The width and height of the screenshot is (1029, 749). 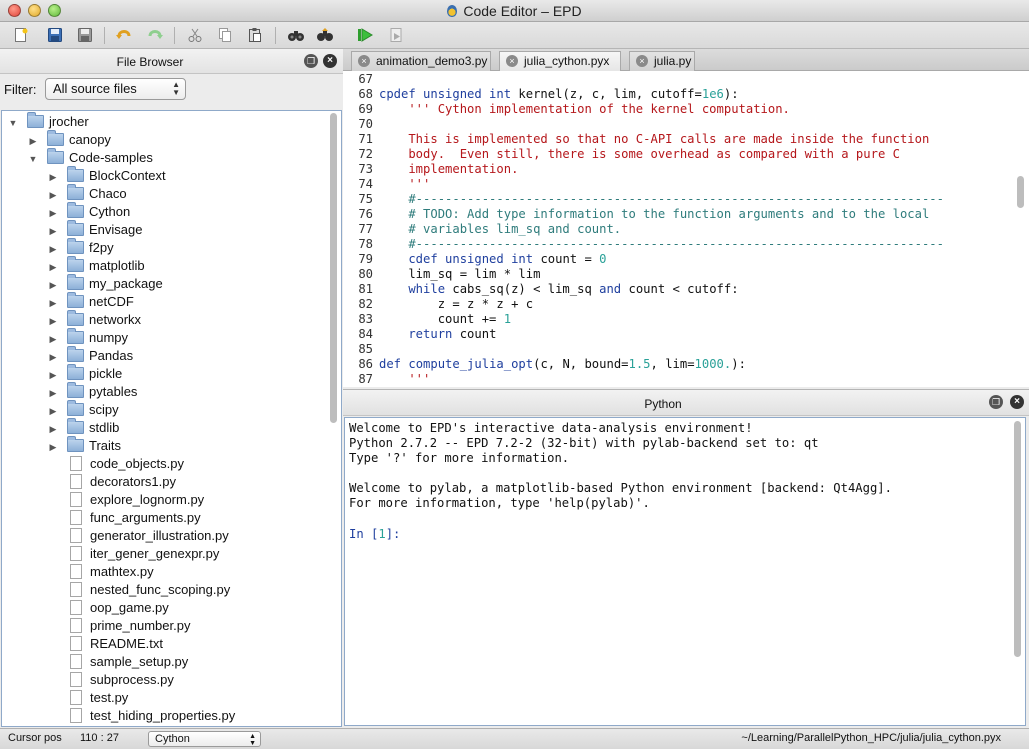 I want to click on tree-folder-item: ▶ Cython, so click(x=89, y=212).